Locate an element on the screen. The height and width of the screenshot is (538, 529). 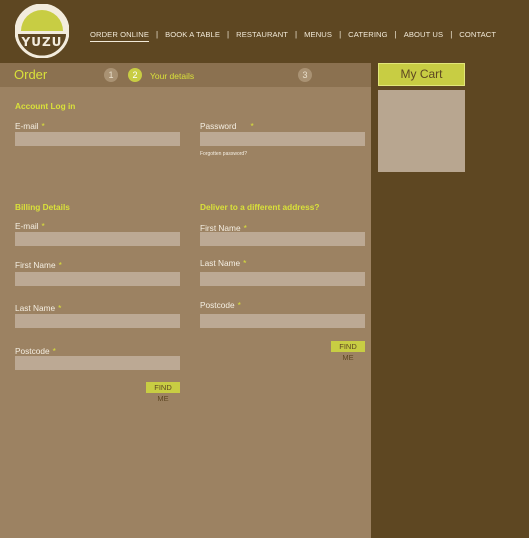
login-email-input is located at coordinates (97, 139).